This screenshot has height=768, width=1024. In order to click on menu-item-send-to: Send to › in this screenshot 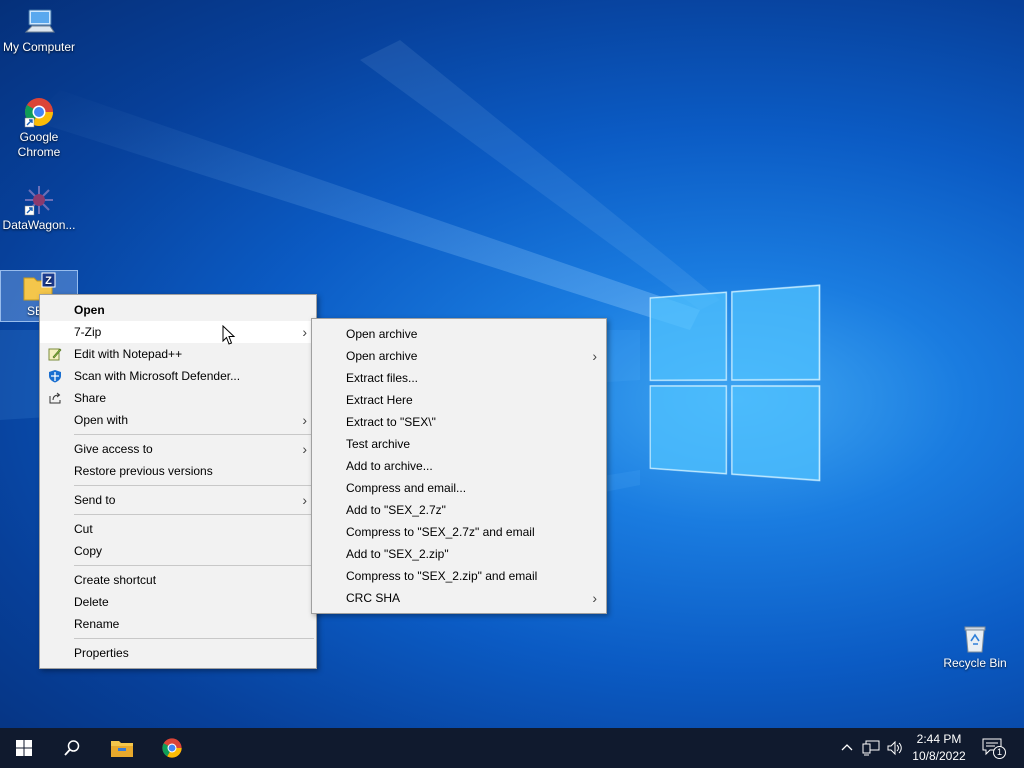, I will do `click(178, 500)`.